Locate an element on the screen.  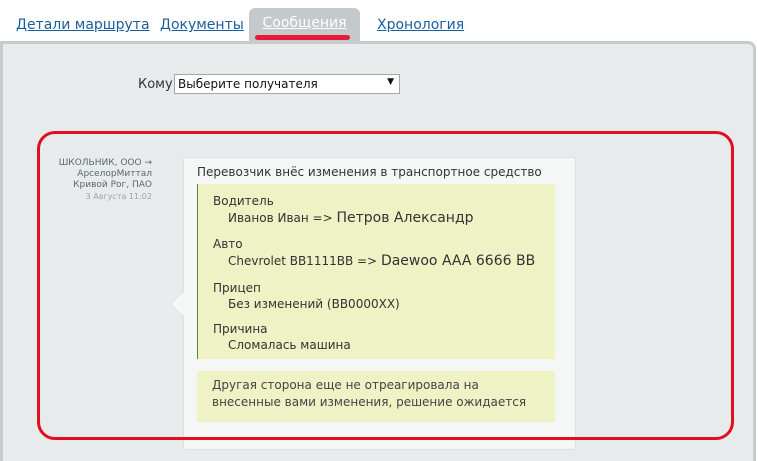
recipient-select: Выберите получателя ▼ is located at coordinates (287, 84).